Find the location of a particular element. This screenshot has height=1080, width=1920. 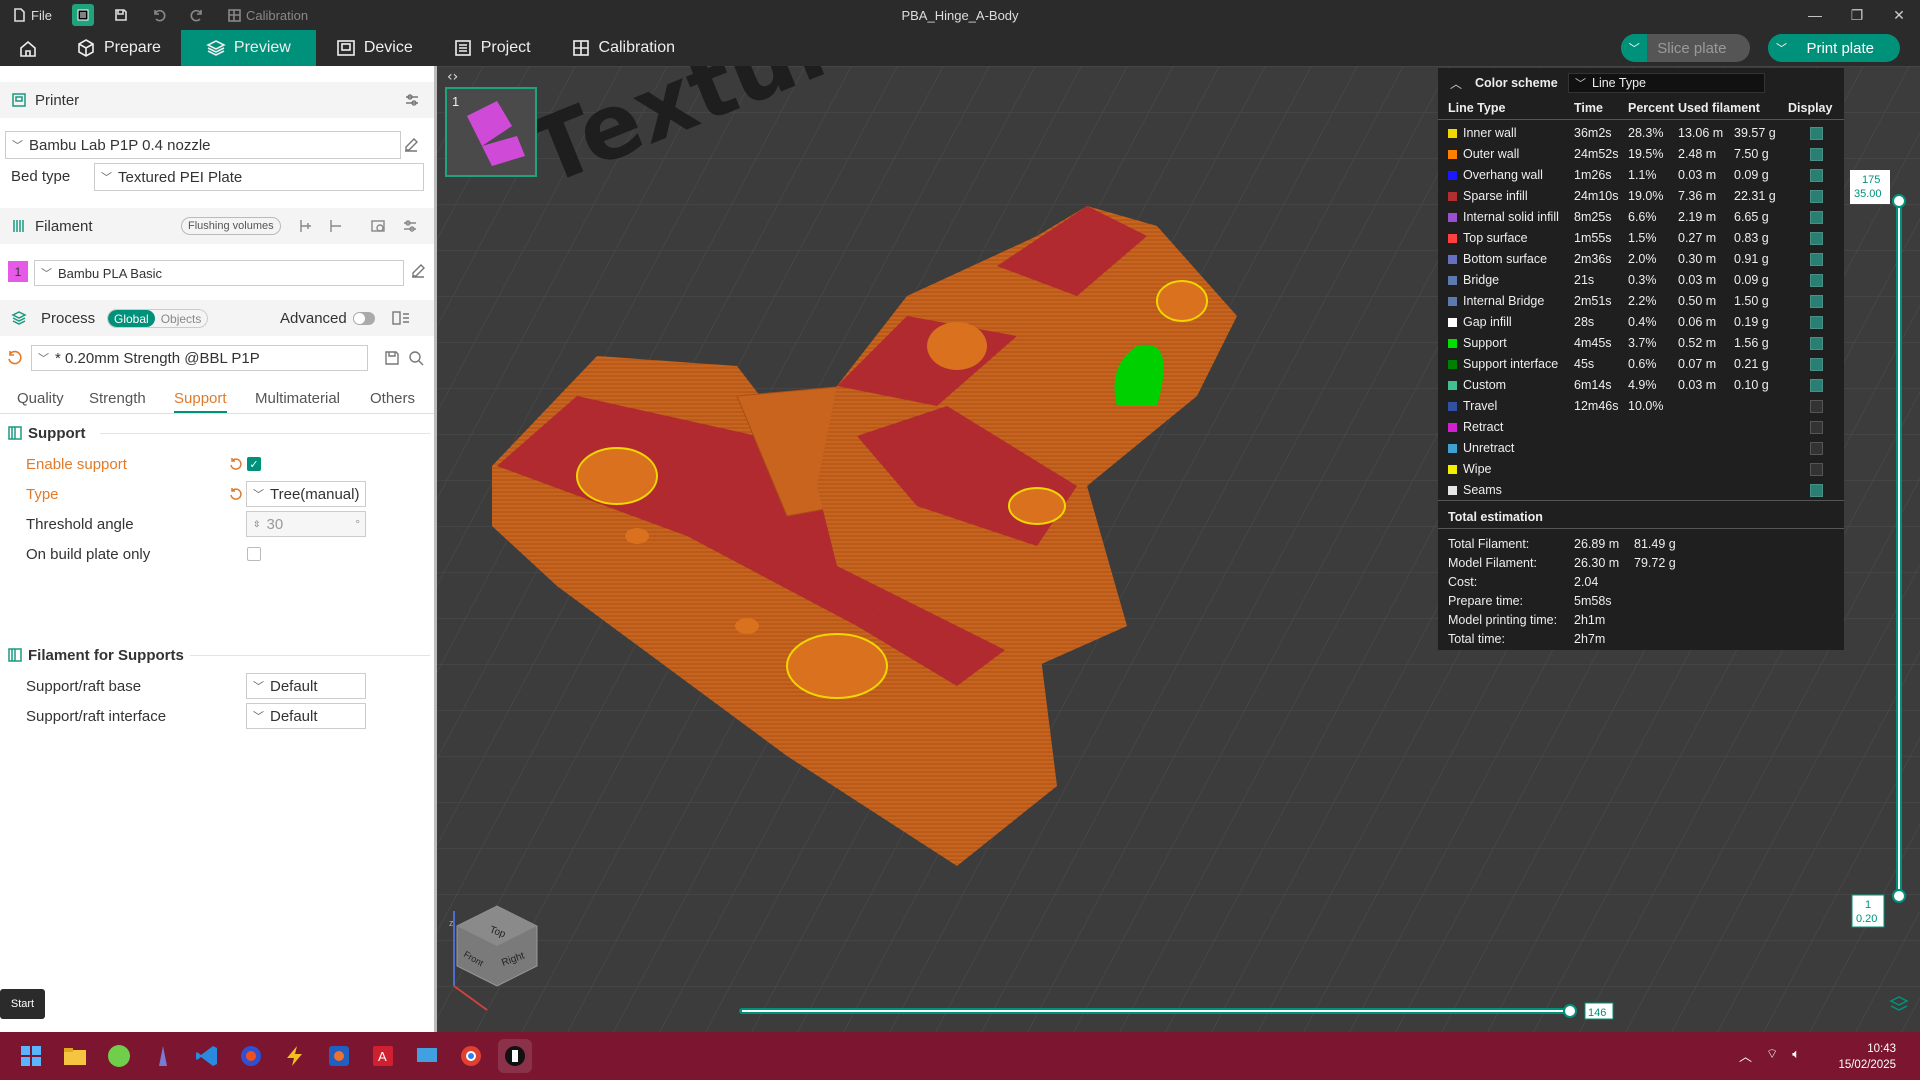

cloud-app-icon is located at coordinates (119, 1056).